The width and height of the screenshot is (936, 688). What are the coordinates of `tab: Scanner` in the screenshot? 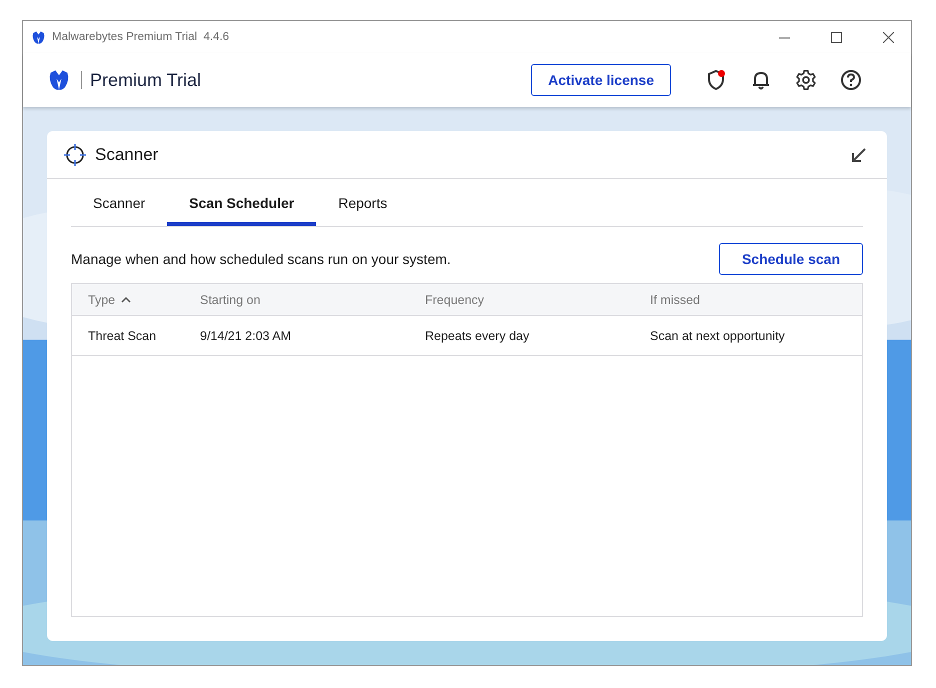 It's located at (119, 202).